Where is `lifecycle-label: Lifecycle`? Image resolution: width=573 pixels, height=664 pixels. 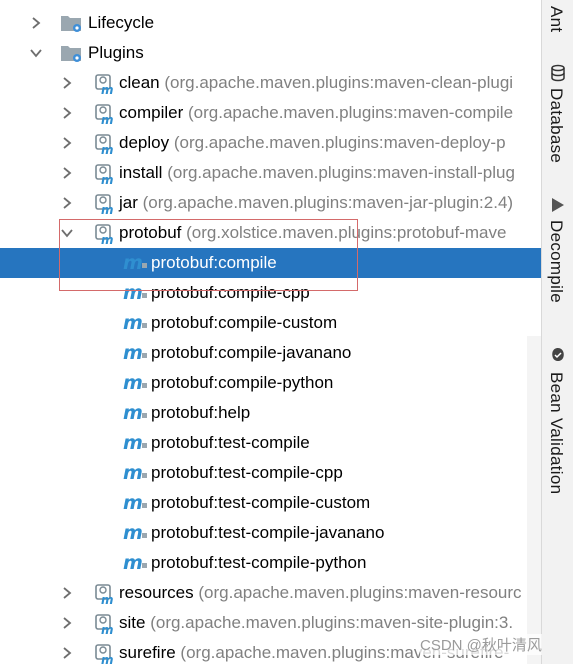 lifecycle-label: Lifecycle is located at coordinates (121, 22).